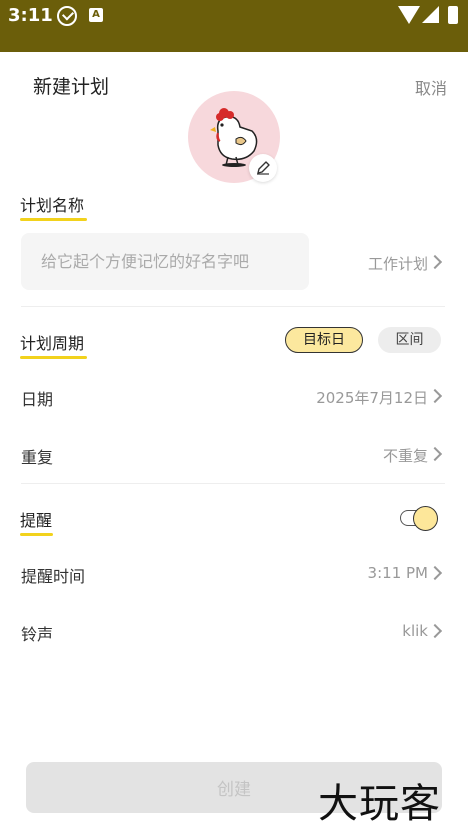 Image resolution: width=468 pixels, height=833 pixels. What do you see at coordinates (37, 399) in the screenshot?
I see `date-label: 日期` at bounding box center [37, 399].